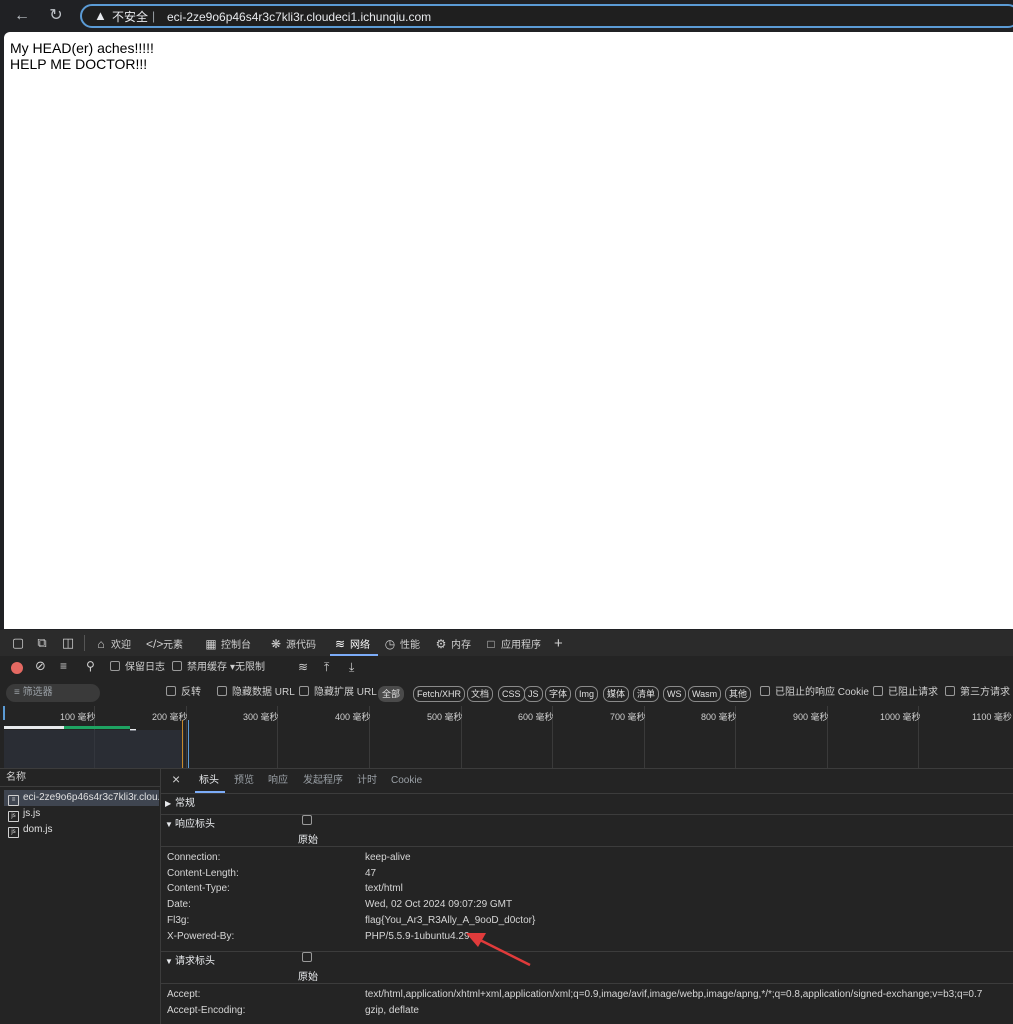 This screenshot has height=1024, width=1013. What do you see at coordinates (81, 830) in the screenshot?
I see `request-row-dom-js: js dom.js` at bounding box center [81, 830].